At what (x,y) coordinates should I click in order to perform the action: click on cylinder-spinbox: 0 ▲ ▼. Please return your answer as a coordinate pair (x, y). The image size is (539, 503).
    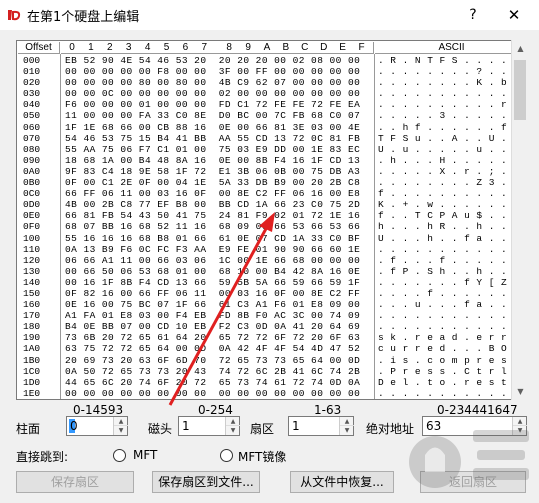
    Looking at the image, I should click on (97, 426).